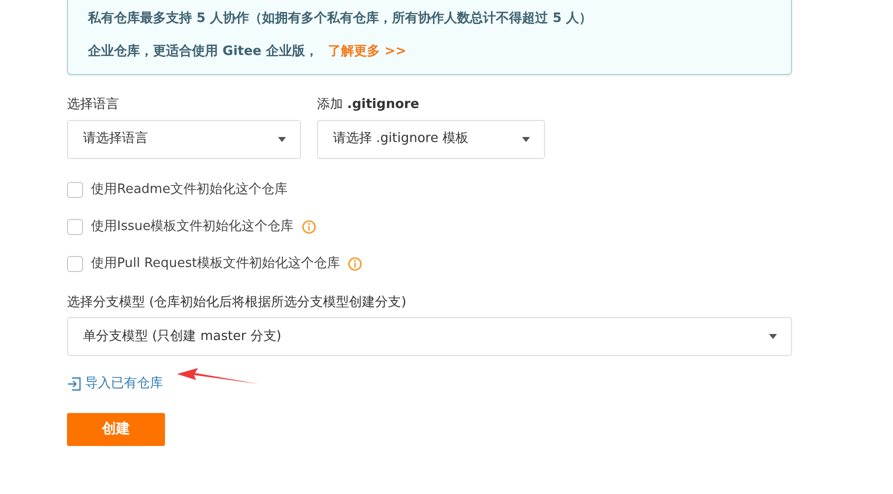 The height and width of the screenshot is (494, 893). Describe the element at coordinates (93, 105) in the screenshot. I see `field-label: 选择语言` at that location.